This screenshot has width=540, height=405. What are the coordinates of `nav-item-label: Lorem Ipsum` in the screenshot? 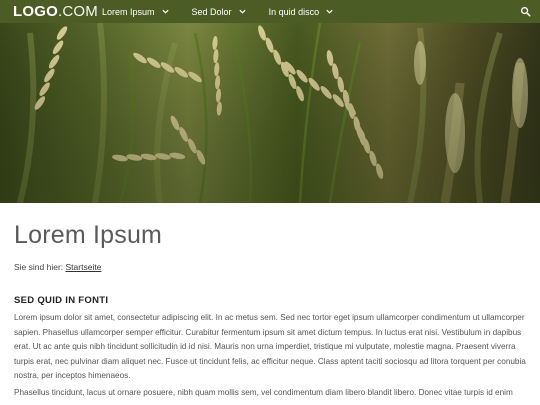 It's located at (128, 11).